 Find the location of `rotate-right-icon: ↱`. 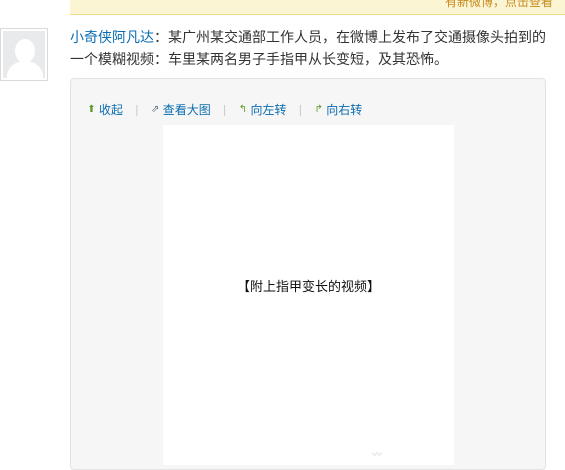

rotate-right-icon: ↱ is located at coordinates (318, 109).